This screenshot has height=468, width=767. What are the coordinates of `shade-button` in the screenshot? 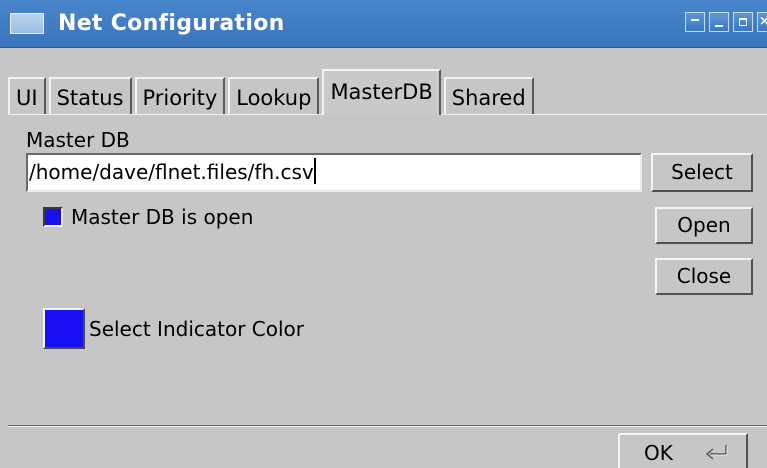 It's located at (695, 22).